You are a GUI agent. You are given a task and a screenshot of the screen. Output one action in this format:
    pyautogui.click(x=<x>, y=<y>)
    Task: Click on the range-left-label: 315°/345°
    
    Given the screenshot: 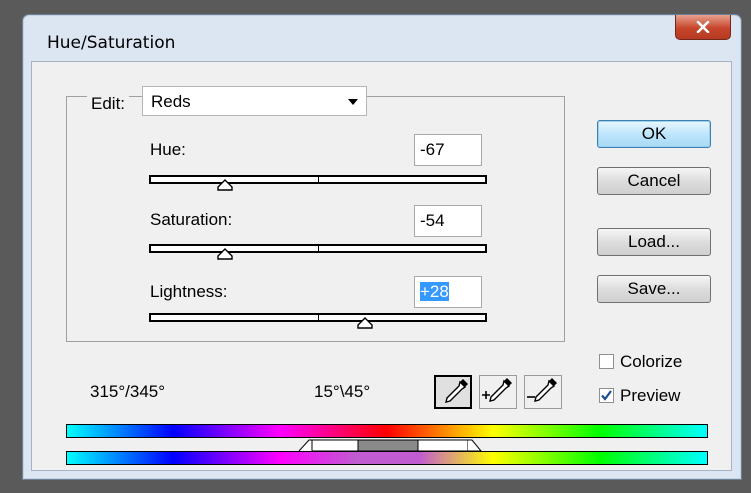 What is the action you would take?
    pyautogui.click(x=128, y=391)
    